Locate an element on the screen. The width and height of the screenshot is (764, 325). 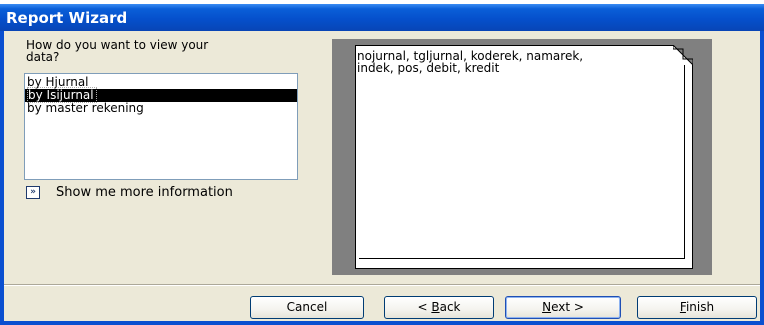
next-button: Next > is located at coordinates (563, 307).